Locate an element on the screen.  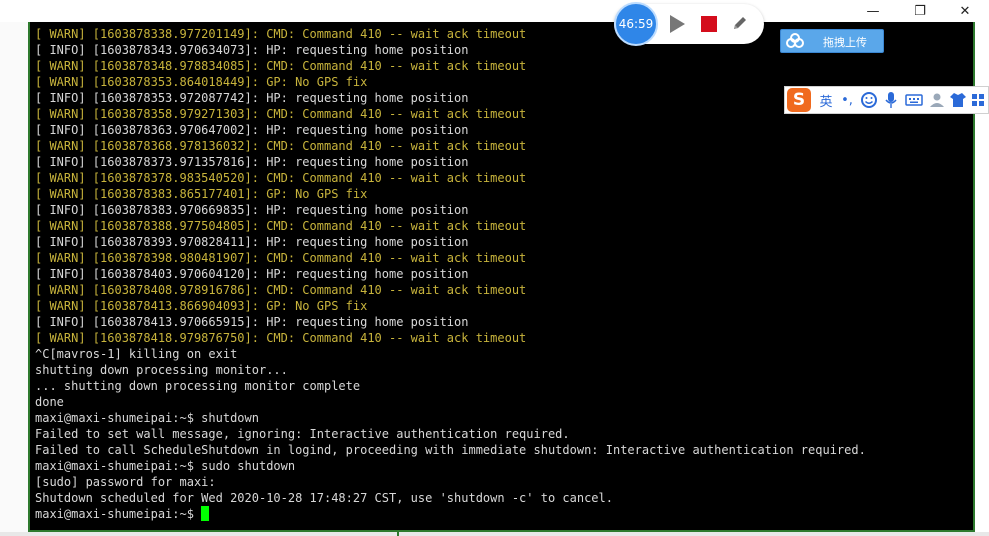
sogou-logo-icon: S is located at coordinates (799, 100).